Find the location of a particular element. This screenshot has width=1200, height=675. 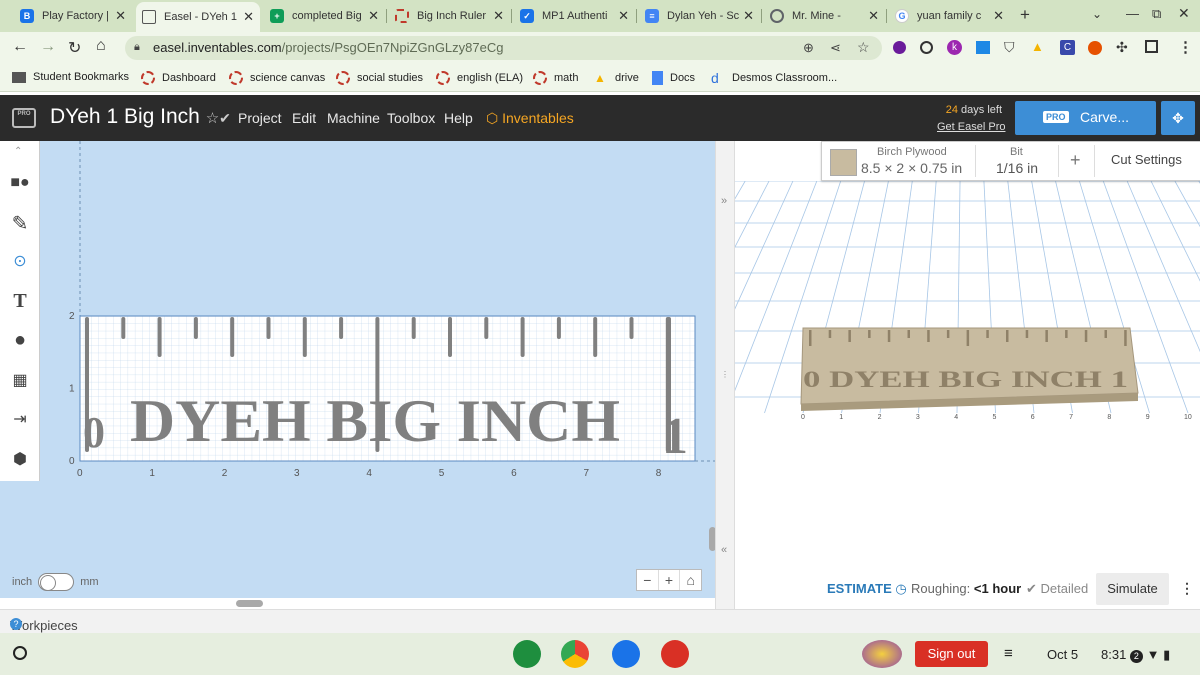

horizontal-scrollbar is located at coordinates (249, 603).